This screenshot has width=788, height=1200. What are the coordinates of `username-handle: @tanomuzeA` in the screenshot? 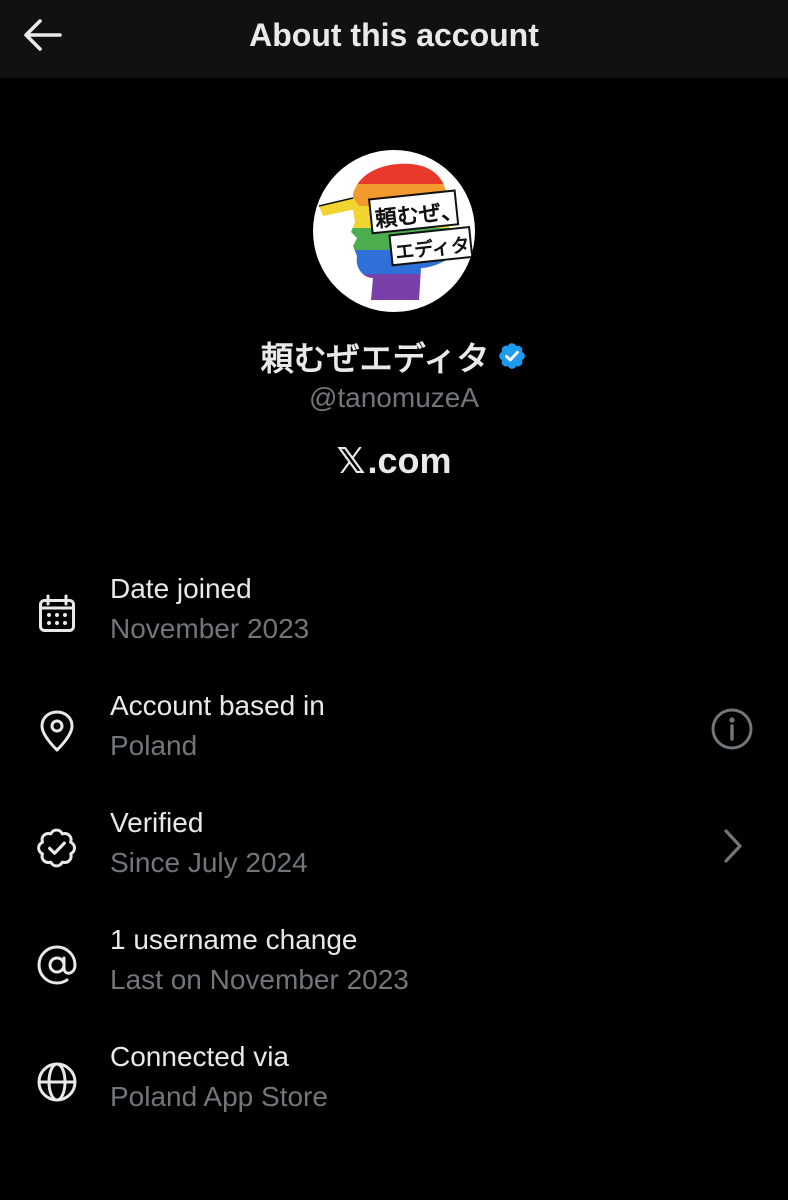 It's located at (394, 397).